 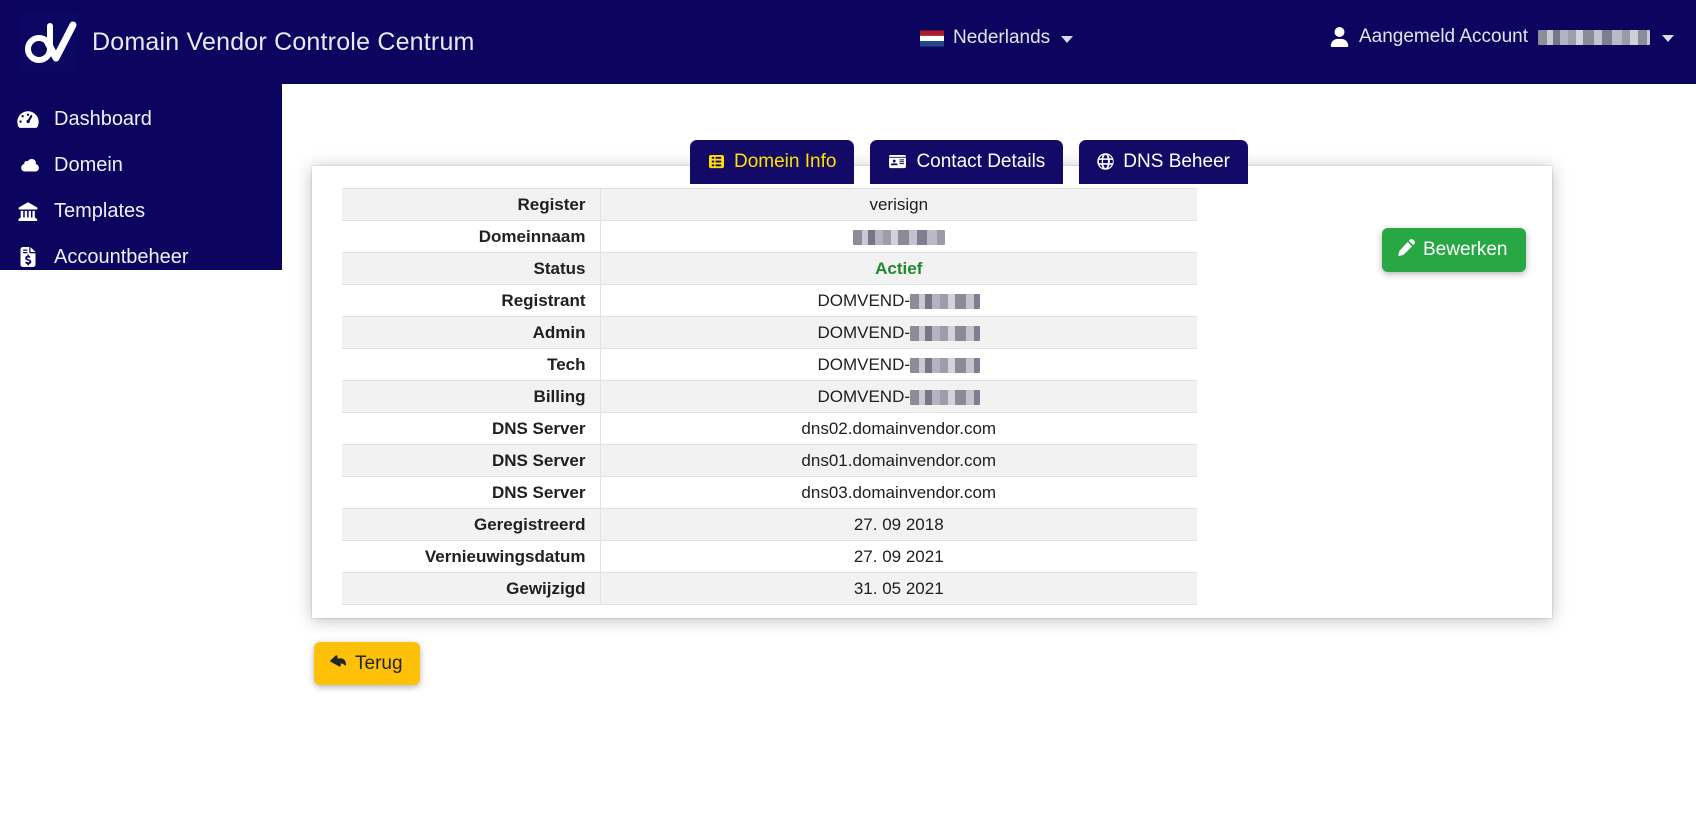 What do you see at coordinates (28, 211) in the screenshot?
I see `building-columns-icon` at bounding box center [28, 211].